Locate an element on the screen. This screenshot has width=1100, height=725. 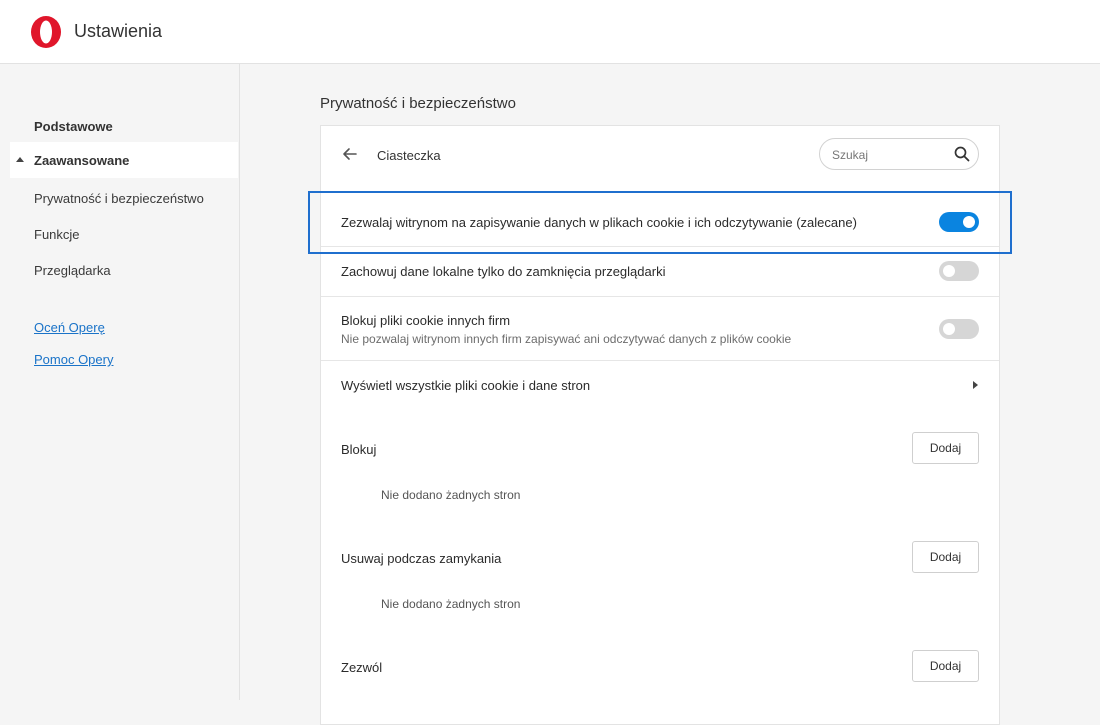
chevron-right-icon is located at coordinates (975, 385).